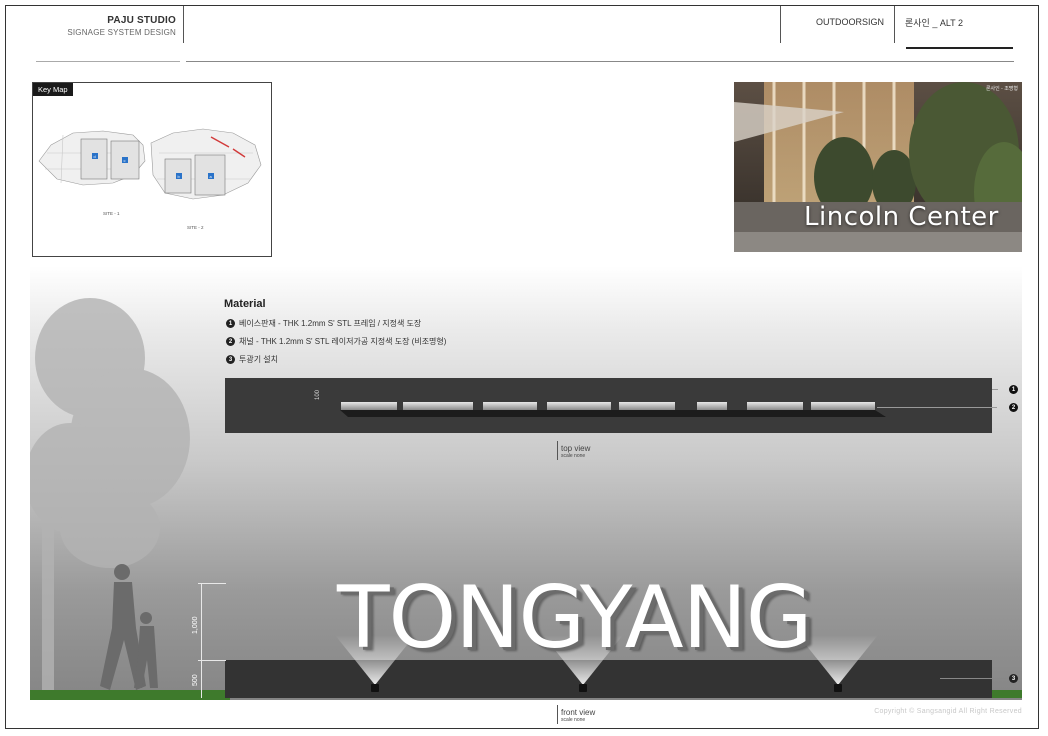  I want to click on material-item: 1 베이스판재 - THK 1.2mm S' STL 프레임 / 지정색 도장, so click(323, 323).